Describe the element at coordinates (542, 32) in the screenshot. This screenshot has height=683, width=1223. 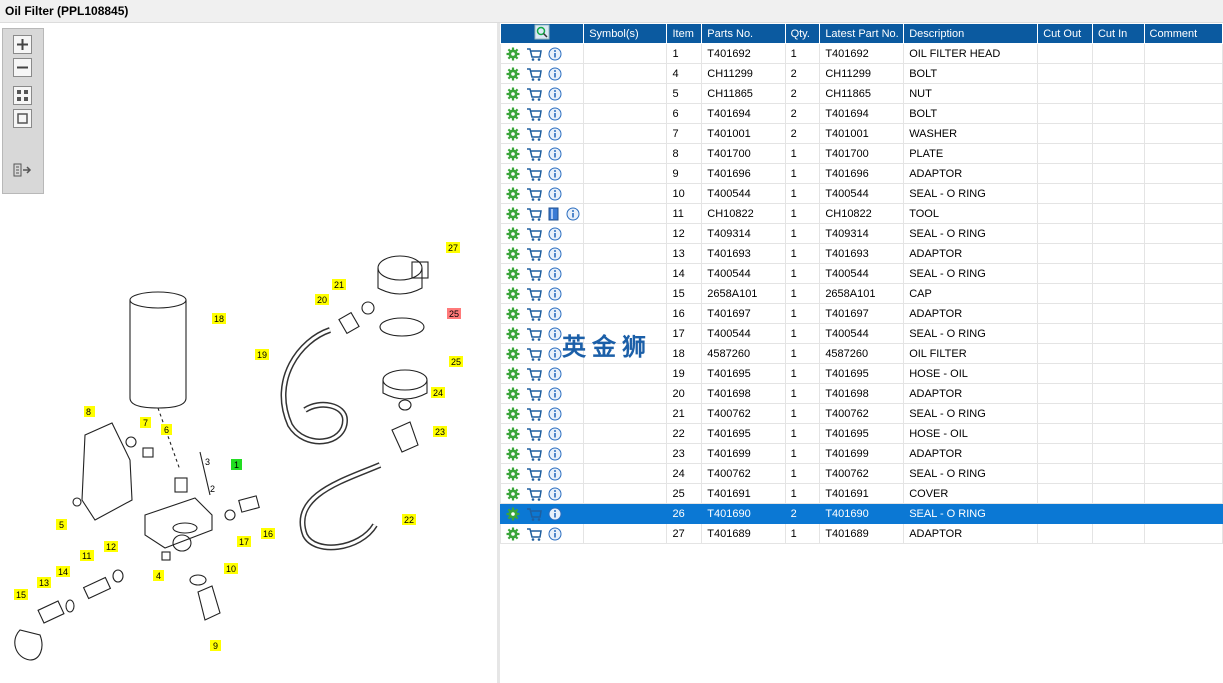
I see `search-icon` at that location.